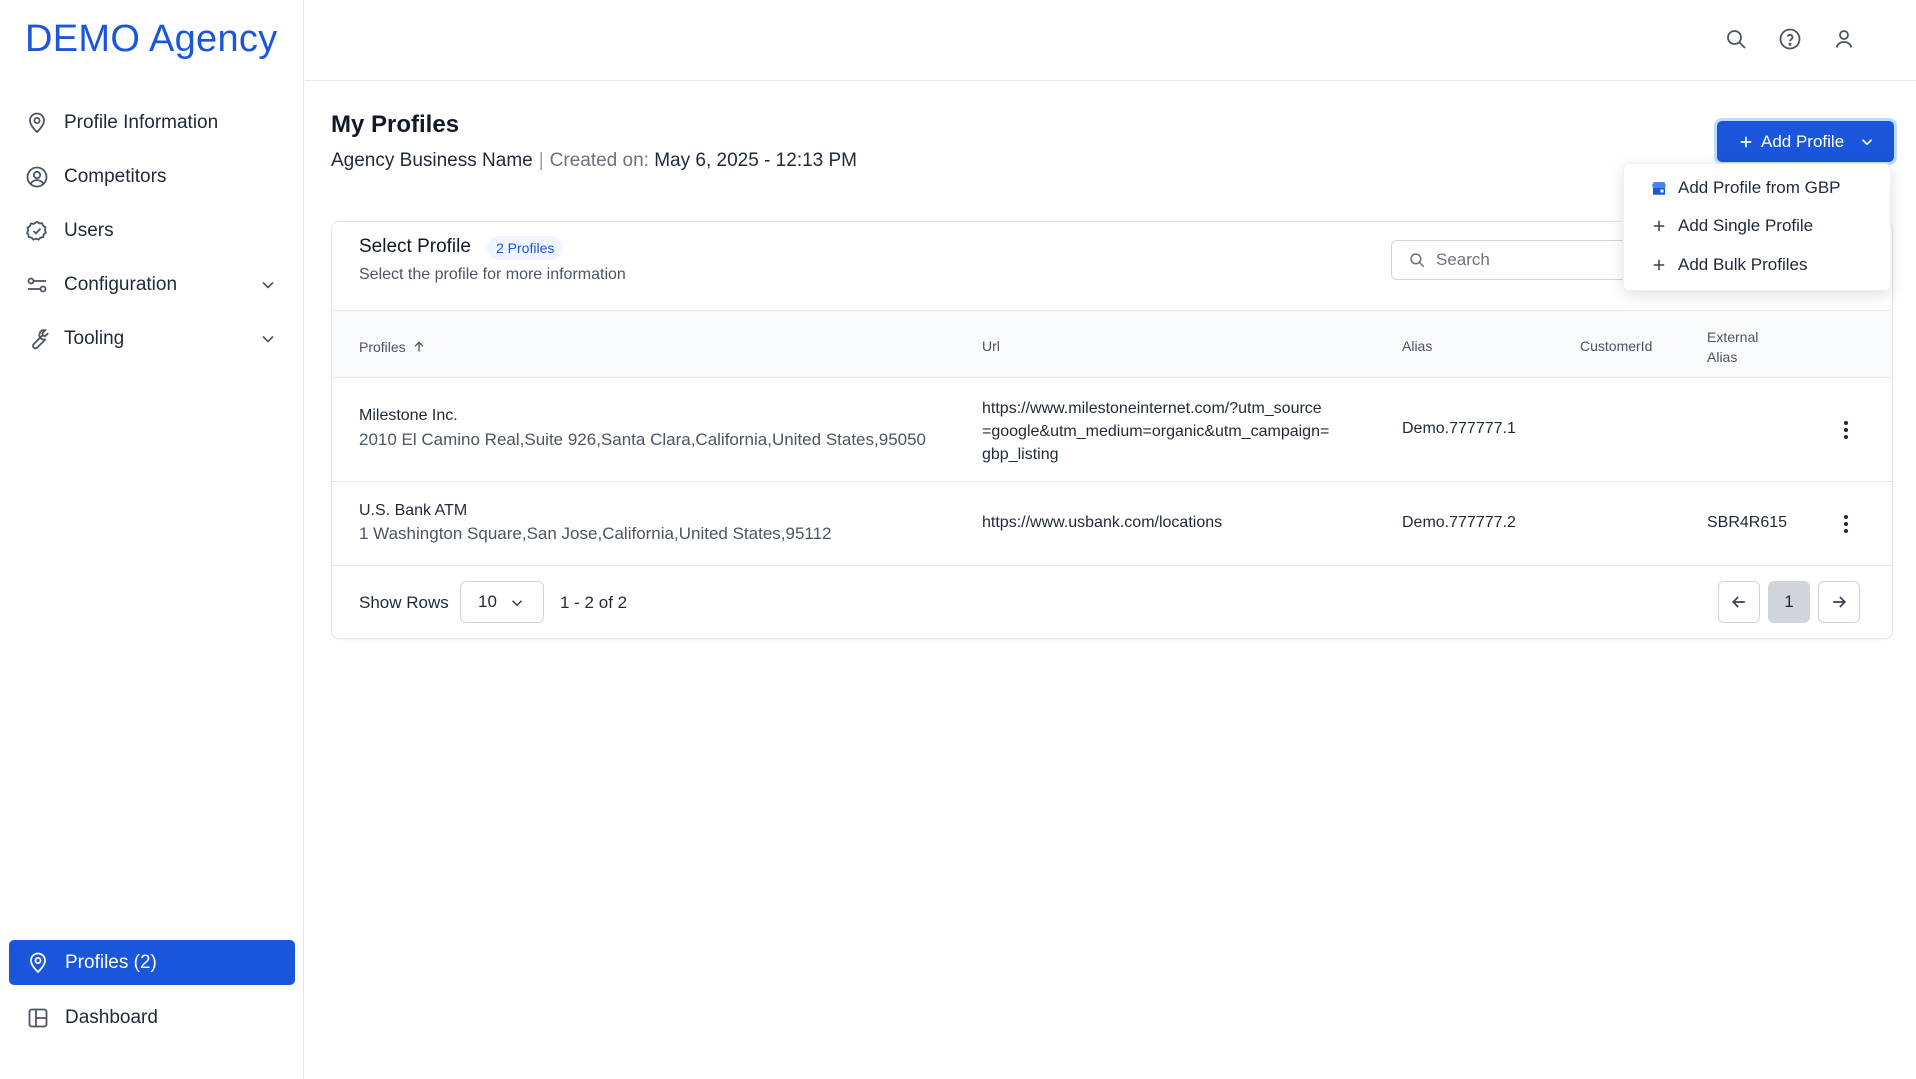  What do you see at coordinates (1616, 346) in the screenshot?
I see `column-header-customerid: CustomerId` at bounding box center [1616, 346].